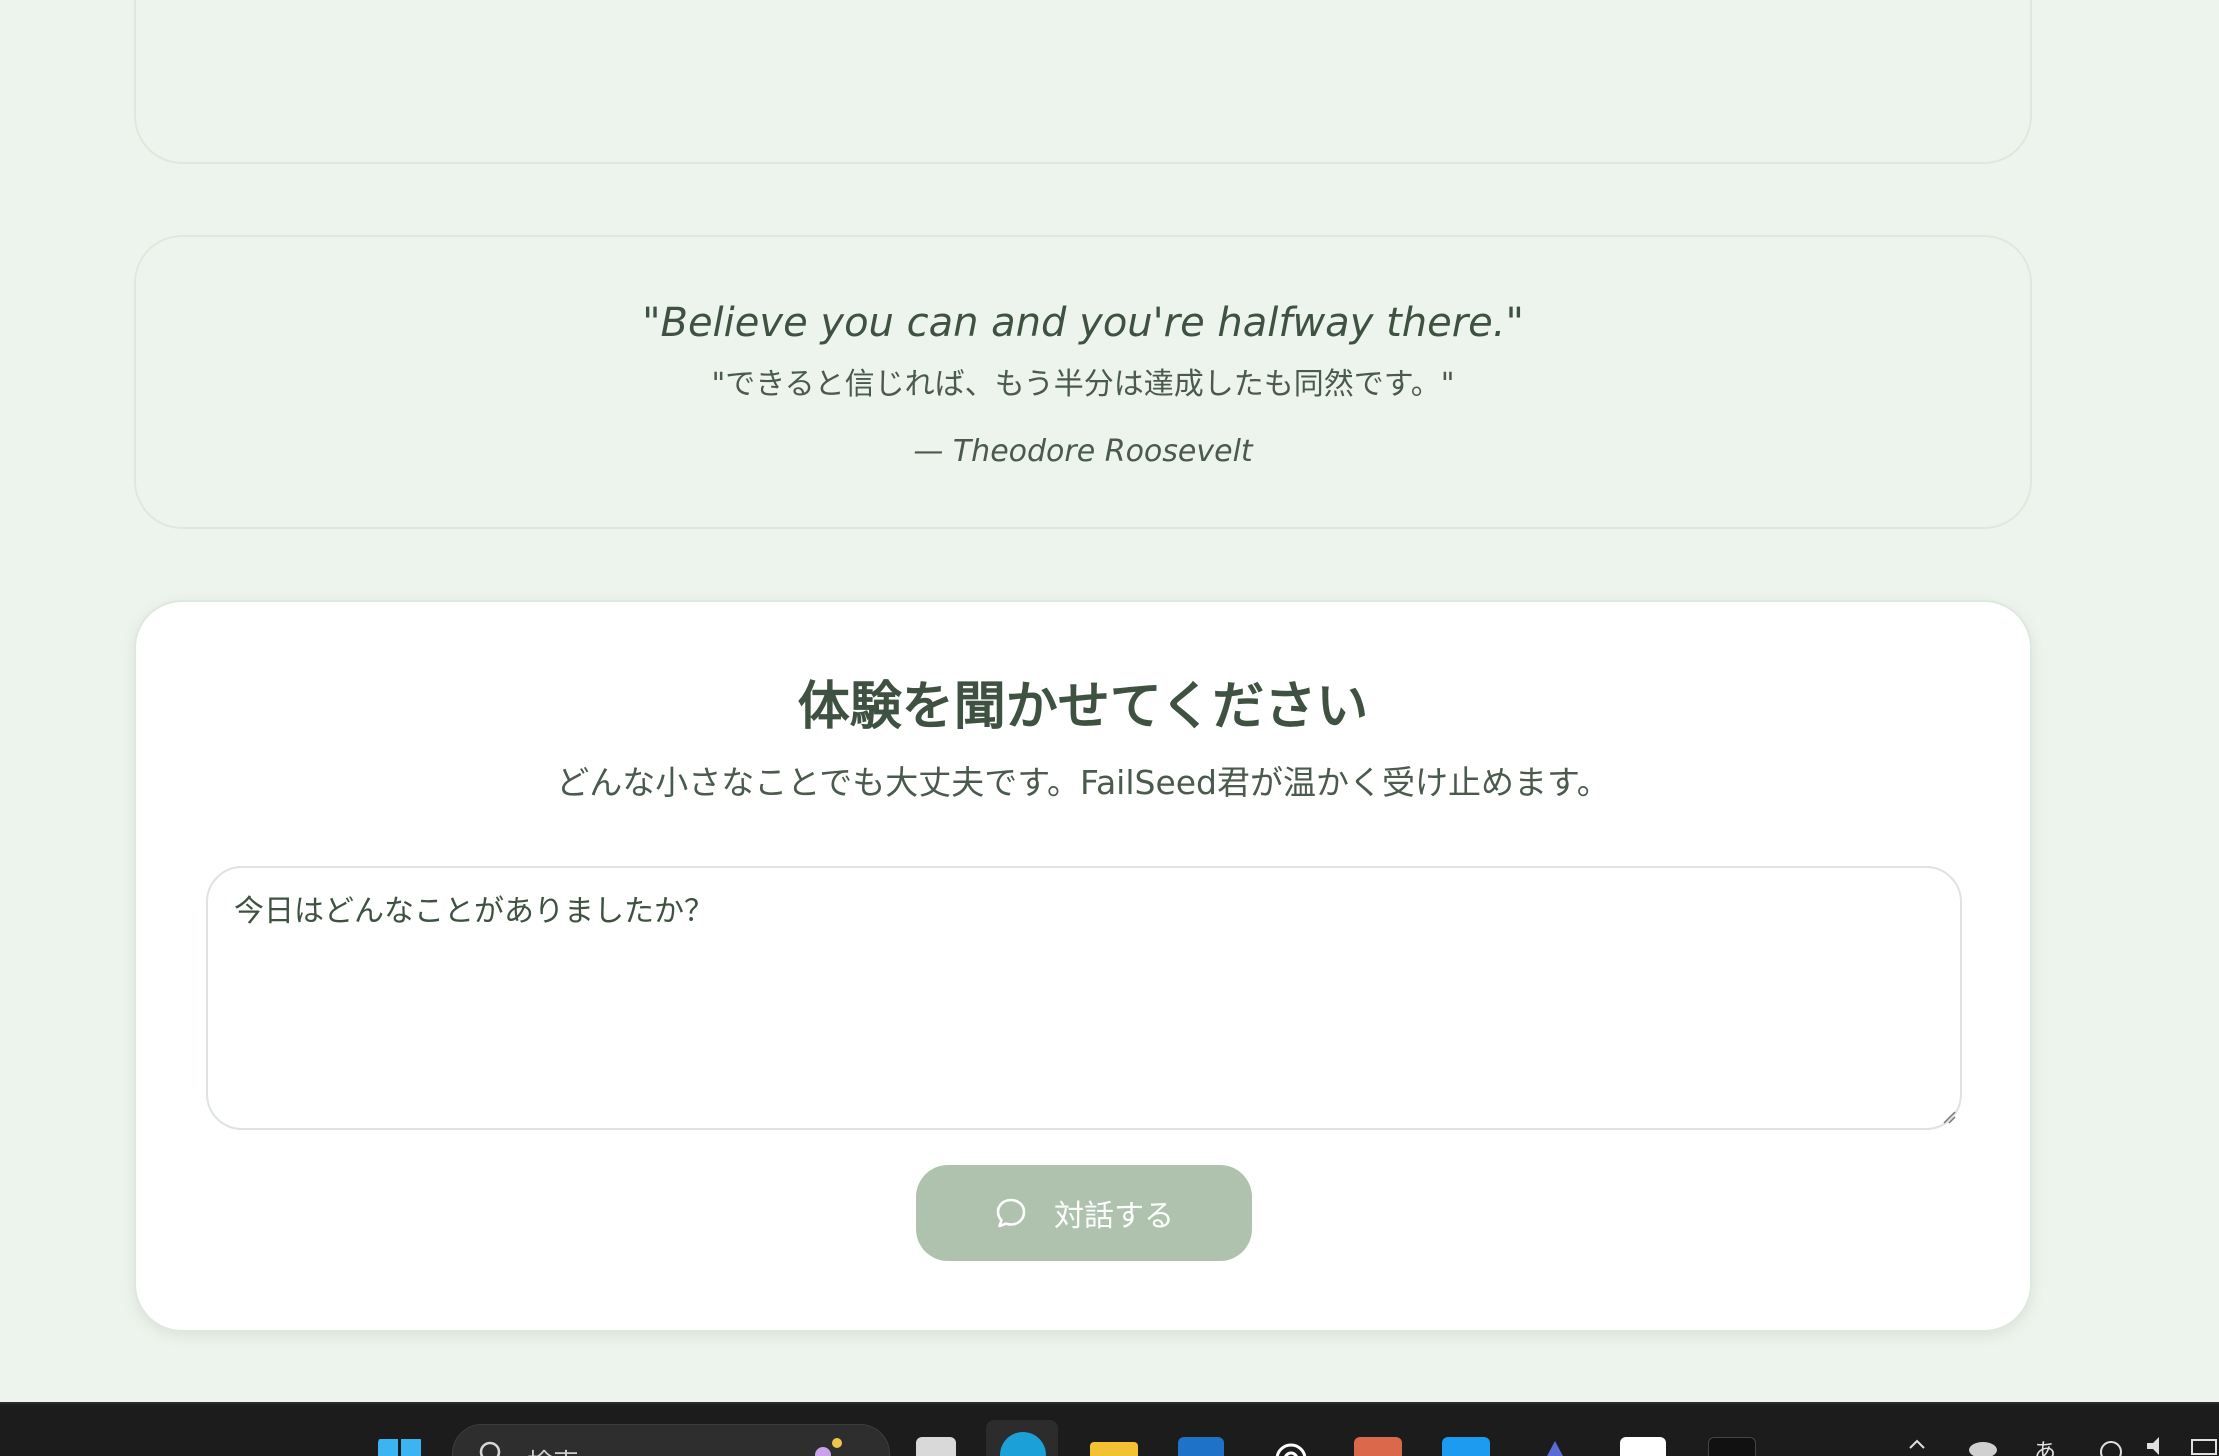 Image resolution: width=2219 pixels, height=1456 pixels. Describe the element at coordinates (936, 1446) in the screenshot. I see `task-view-icon` at that location.